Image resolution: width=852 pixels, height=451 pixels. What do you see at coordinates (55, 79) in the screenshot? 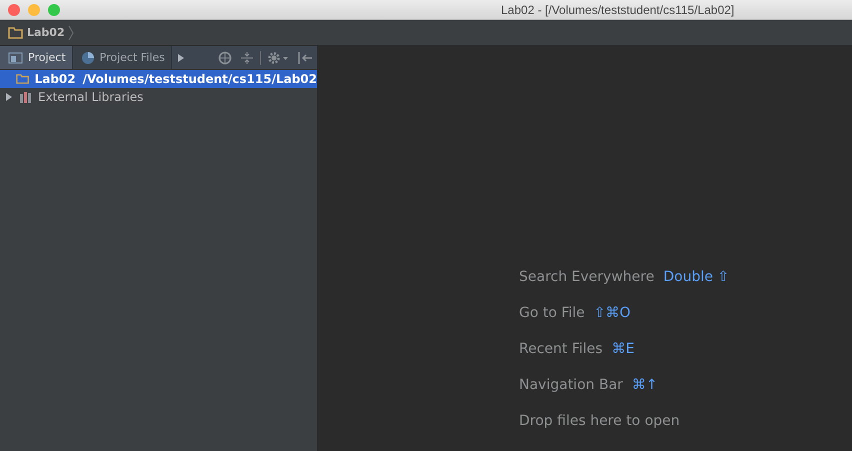
I see `tree-item-label: Lab02` at bounding box center [55, 79].